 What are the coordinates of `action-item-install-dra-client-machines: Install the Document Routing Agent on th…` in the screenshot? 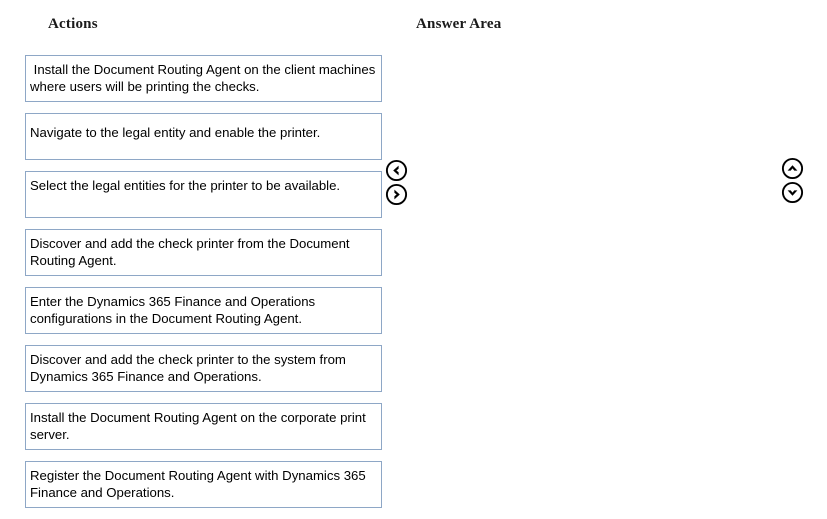 It's located at (203, 78).